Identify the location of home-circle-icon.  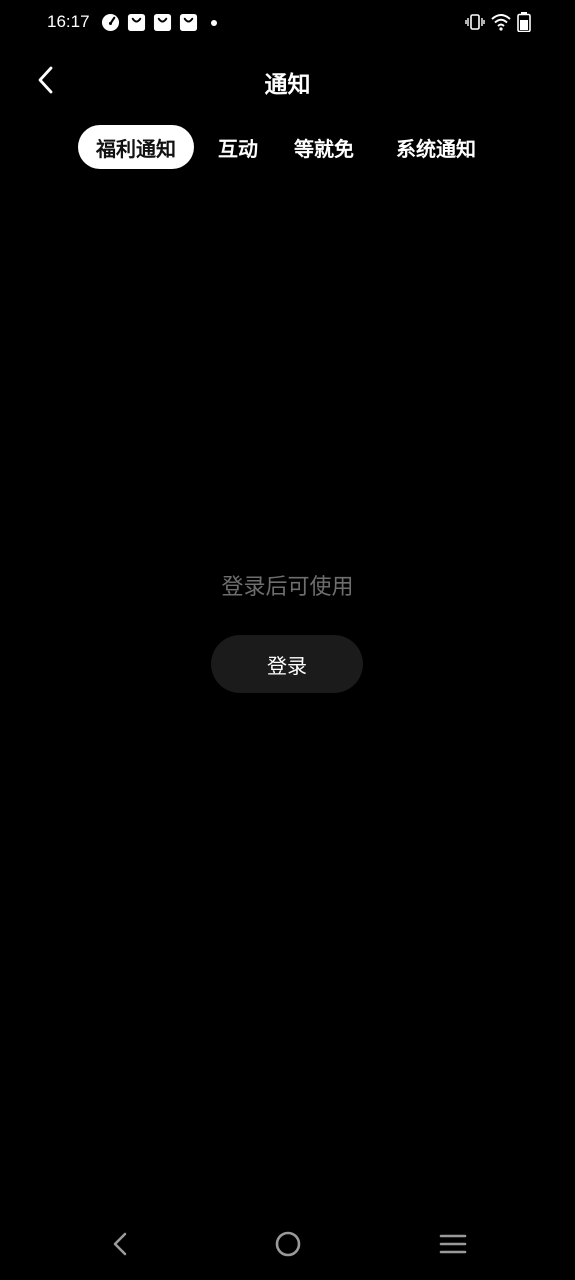
(288, 1244).